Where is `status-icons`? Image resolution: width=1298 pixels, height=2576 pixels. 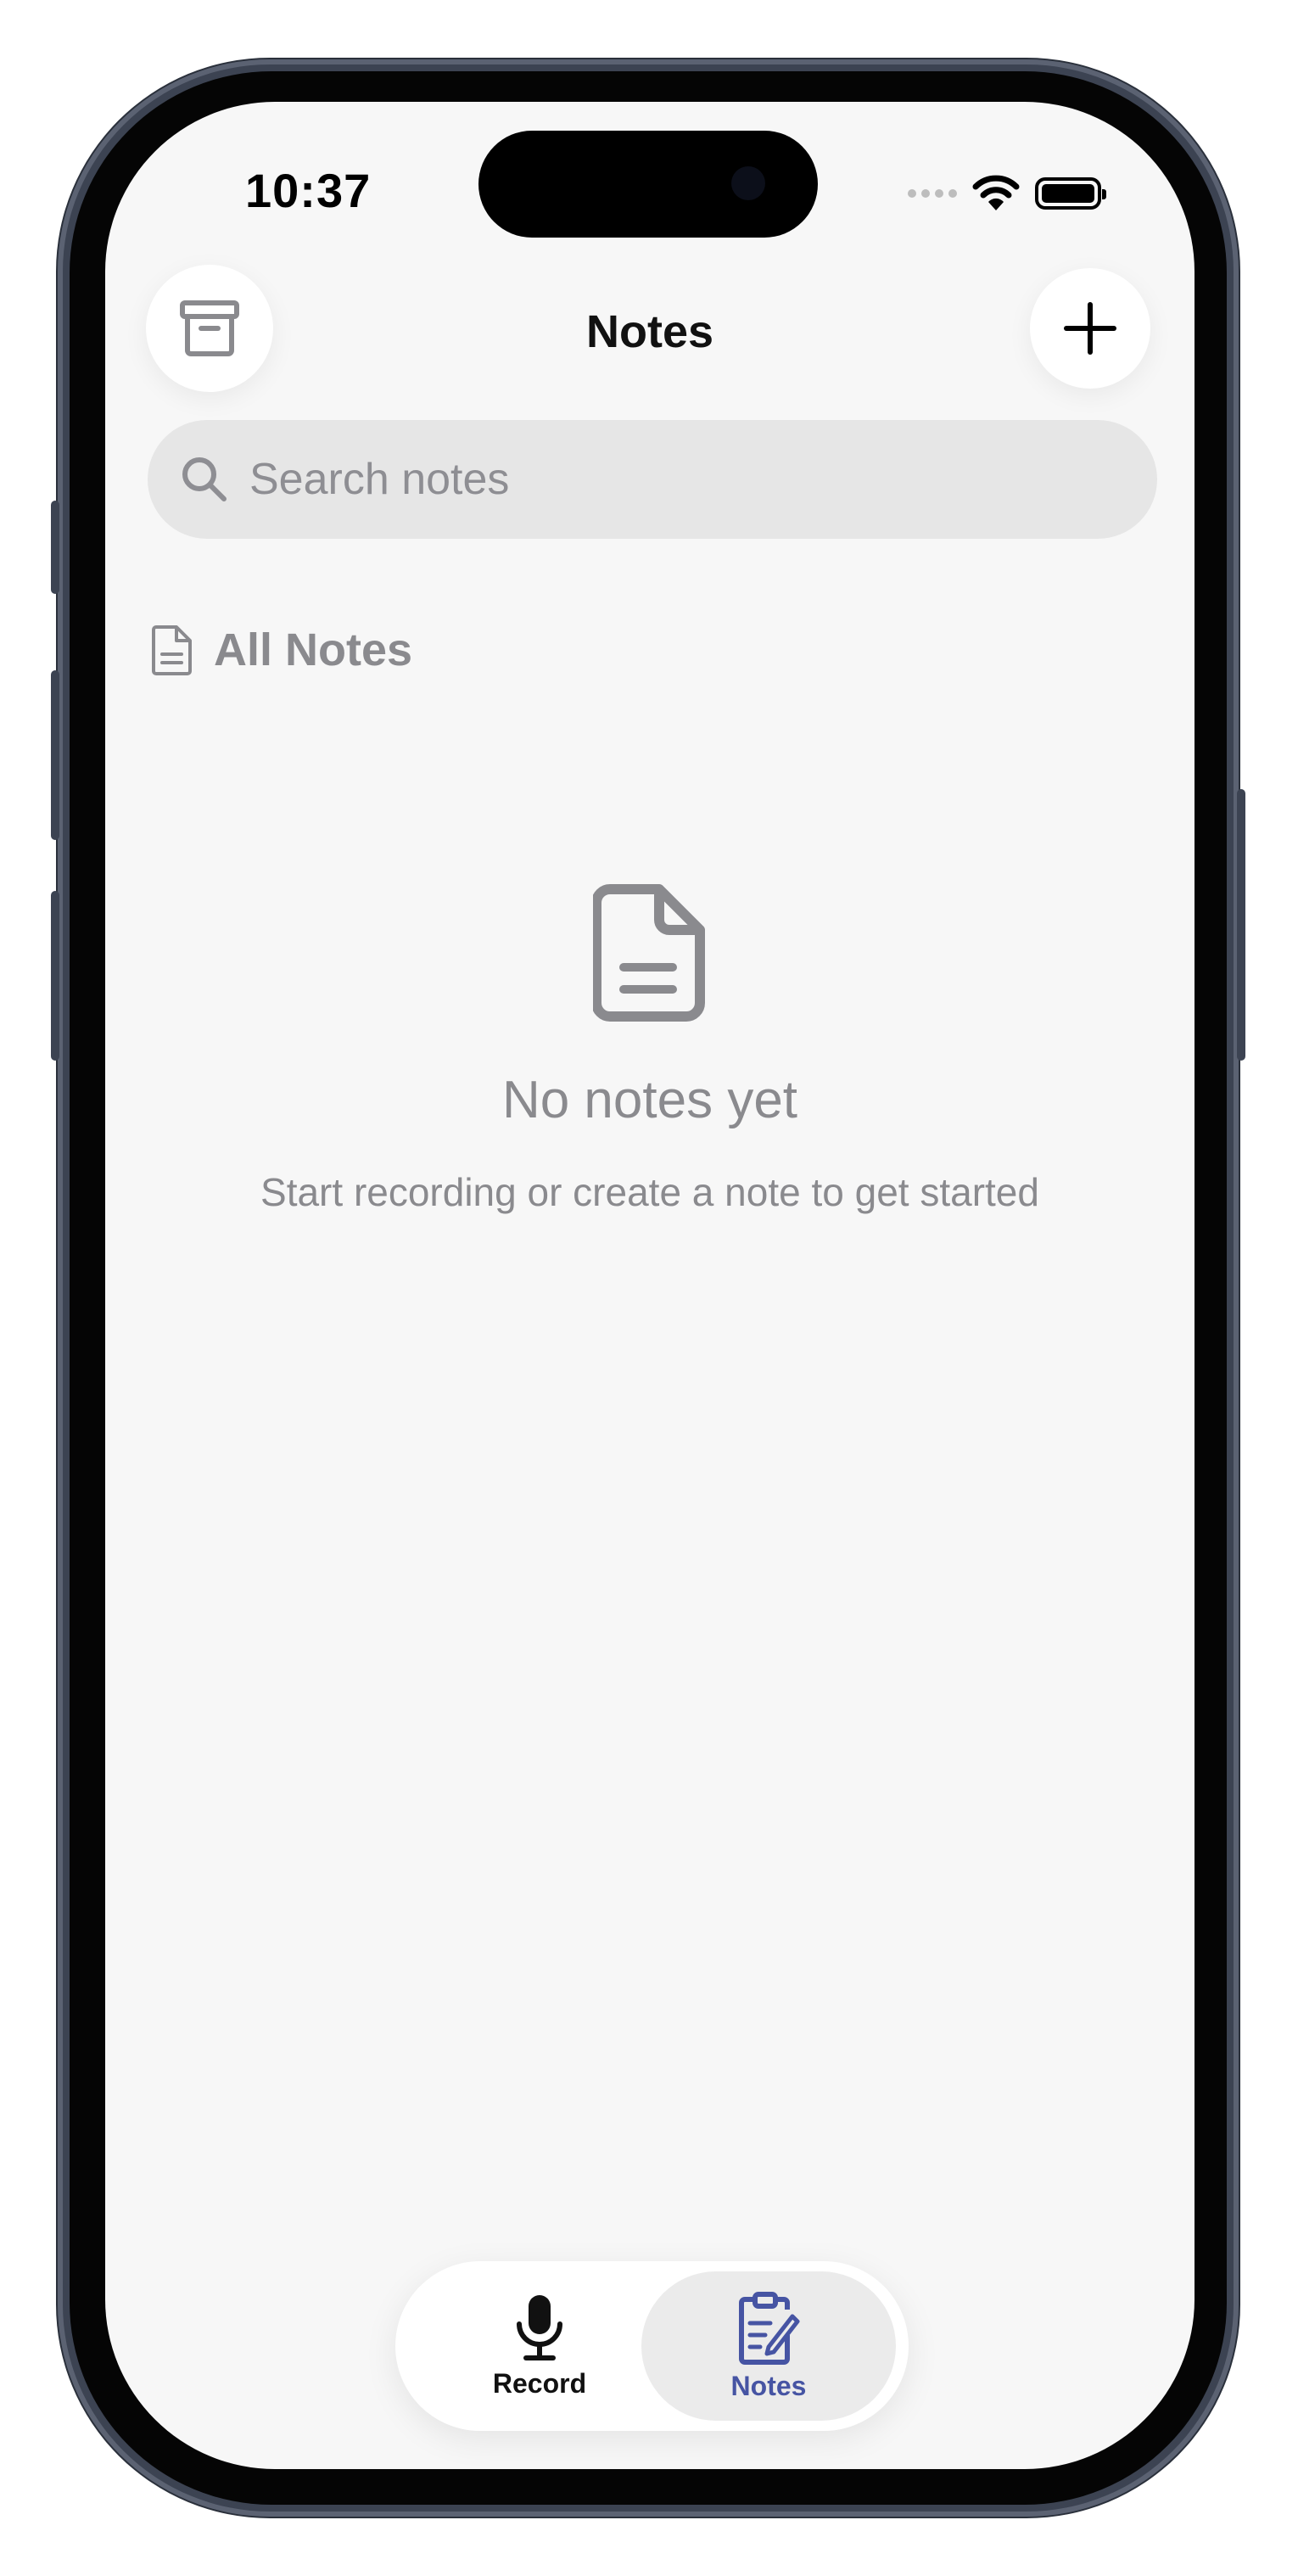 status-icons is located at coordinates (1007, 194).